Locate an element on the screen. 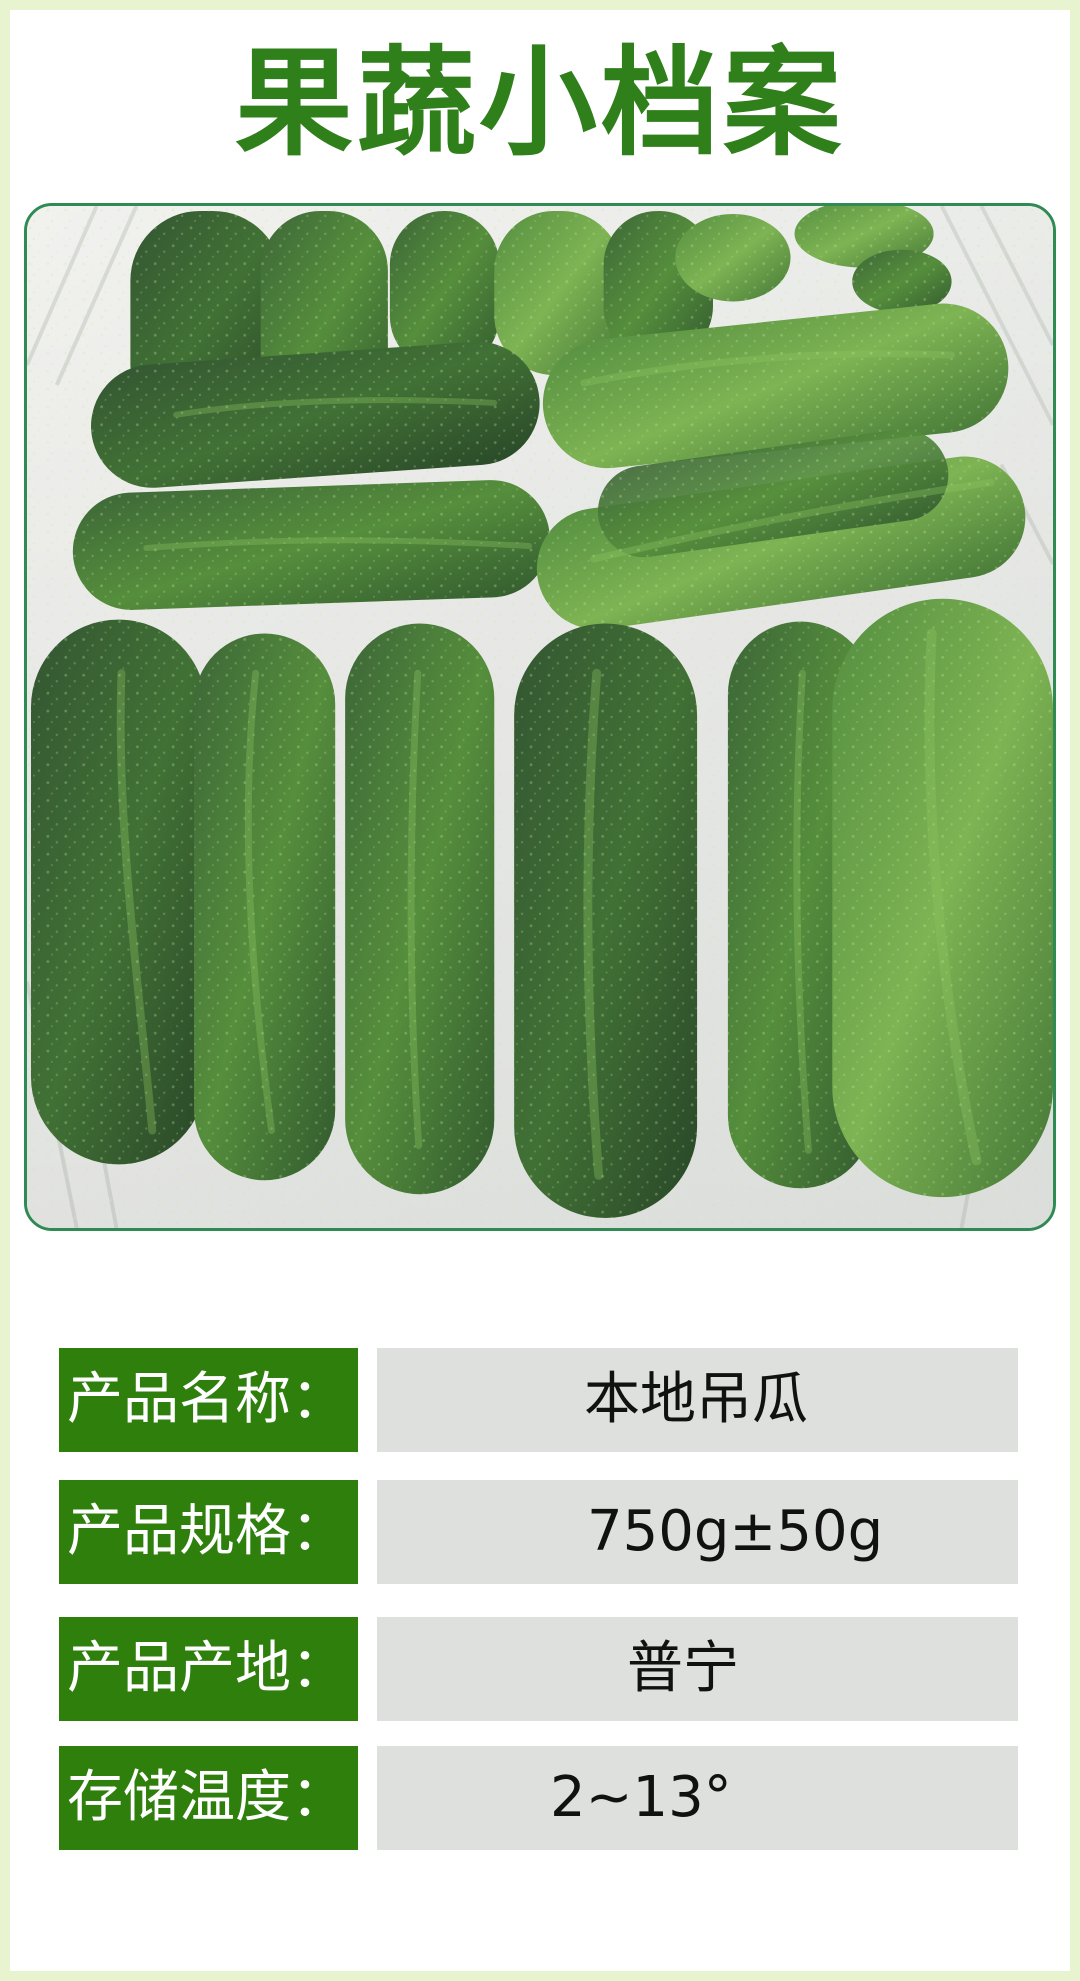  info-value-name: 本地吊瓜 is located at coordinates (697, 1400).